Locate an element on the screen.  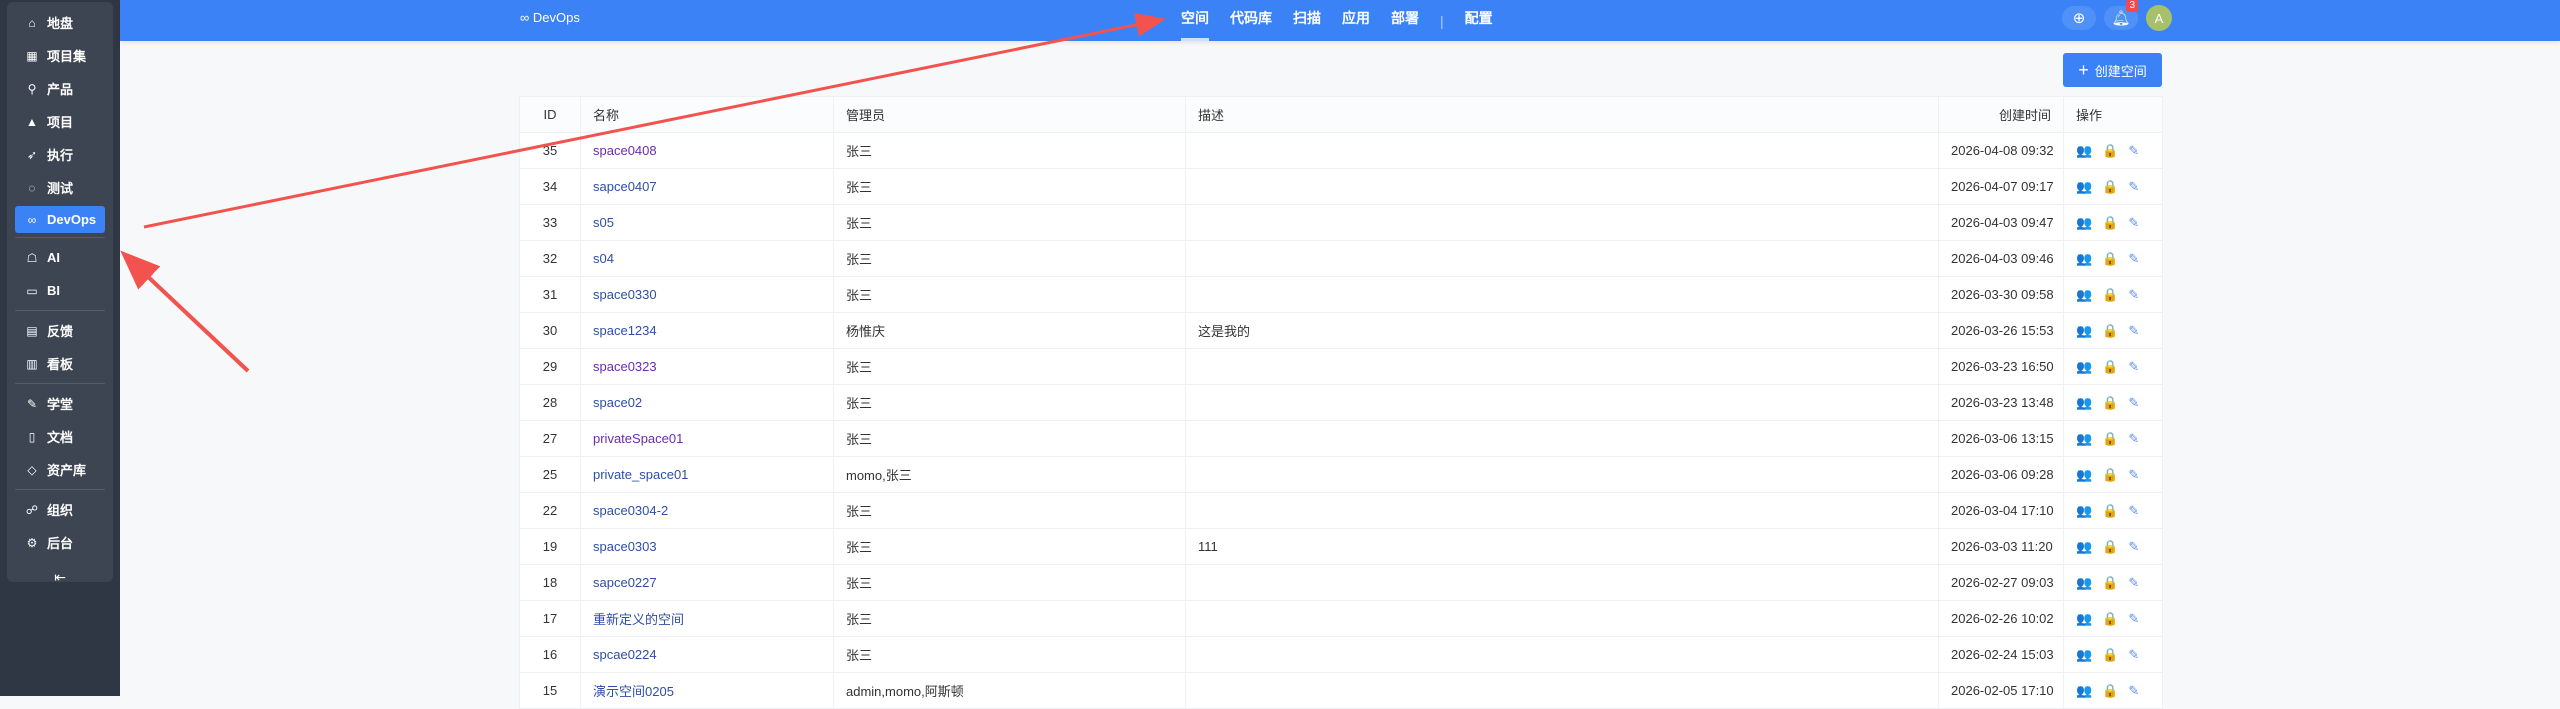
sidebar-item-4: ➶ 执行 is located at coordinates (60, 154).